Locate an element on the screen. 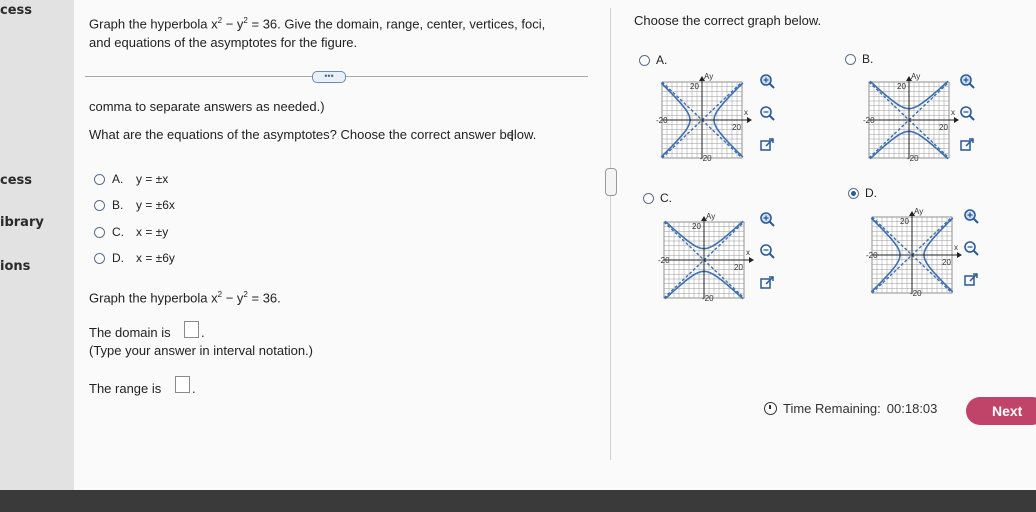  timer: Time Remaining: 00:18:03 is located at coordinates (850, 408).